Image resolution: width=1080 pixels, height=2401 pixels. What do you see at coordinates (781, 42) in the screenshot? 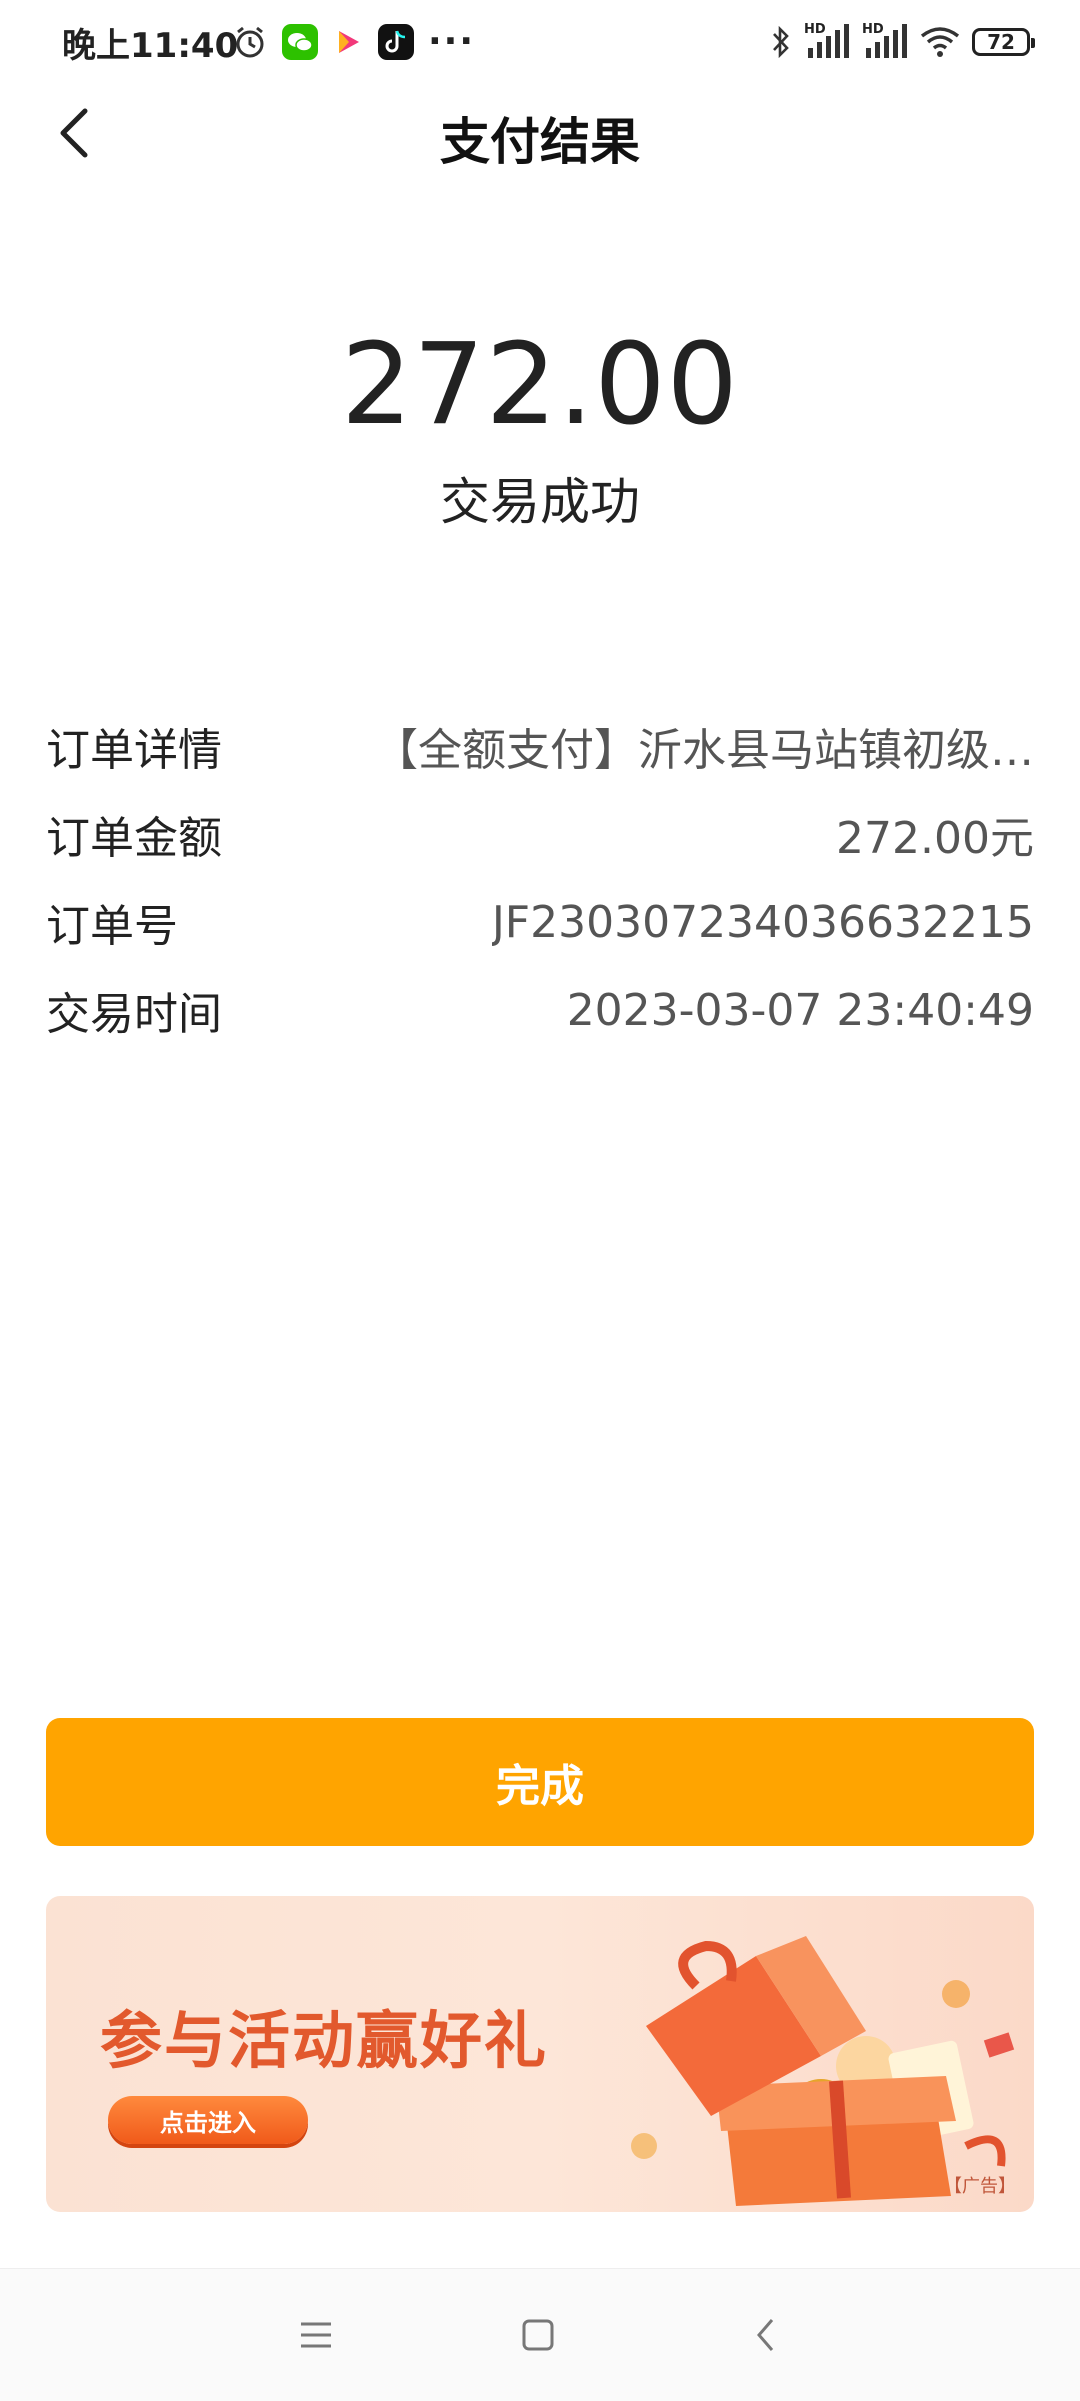
I see `bluetooth-icon` at bounding box center [781, 42].